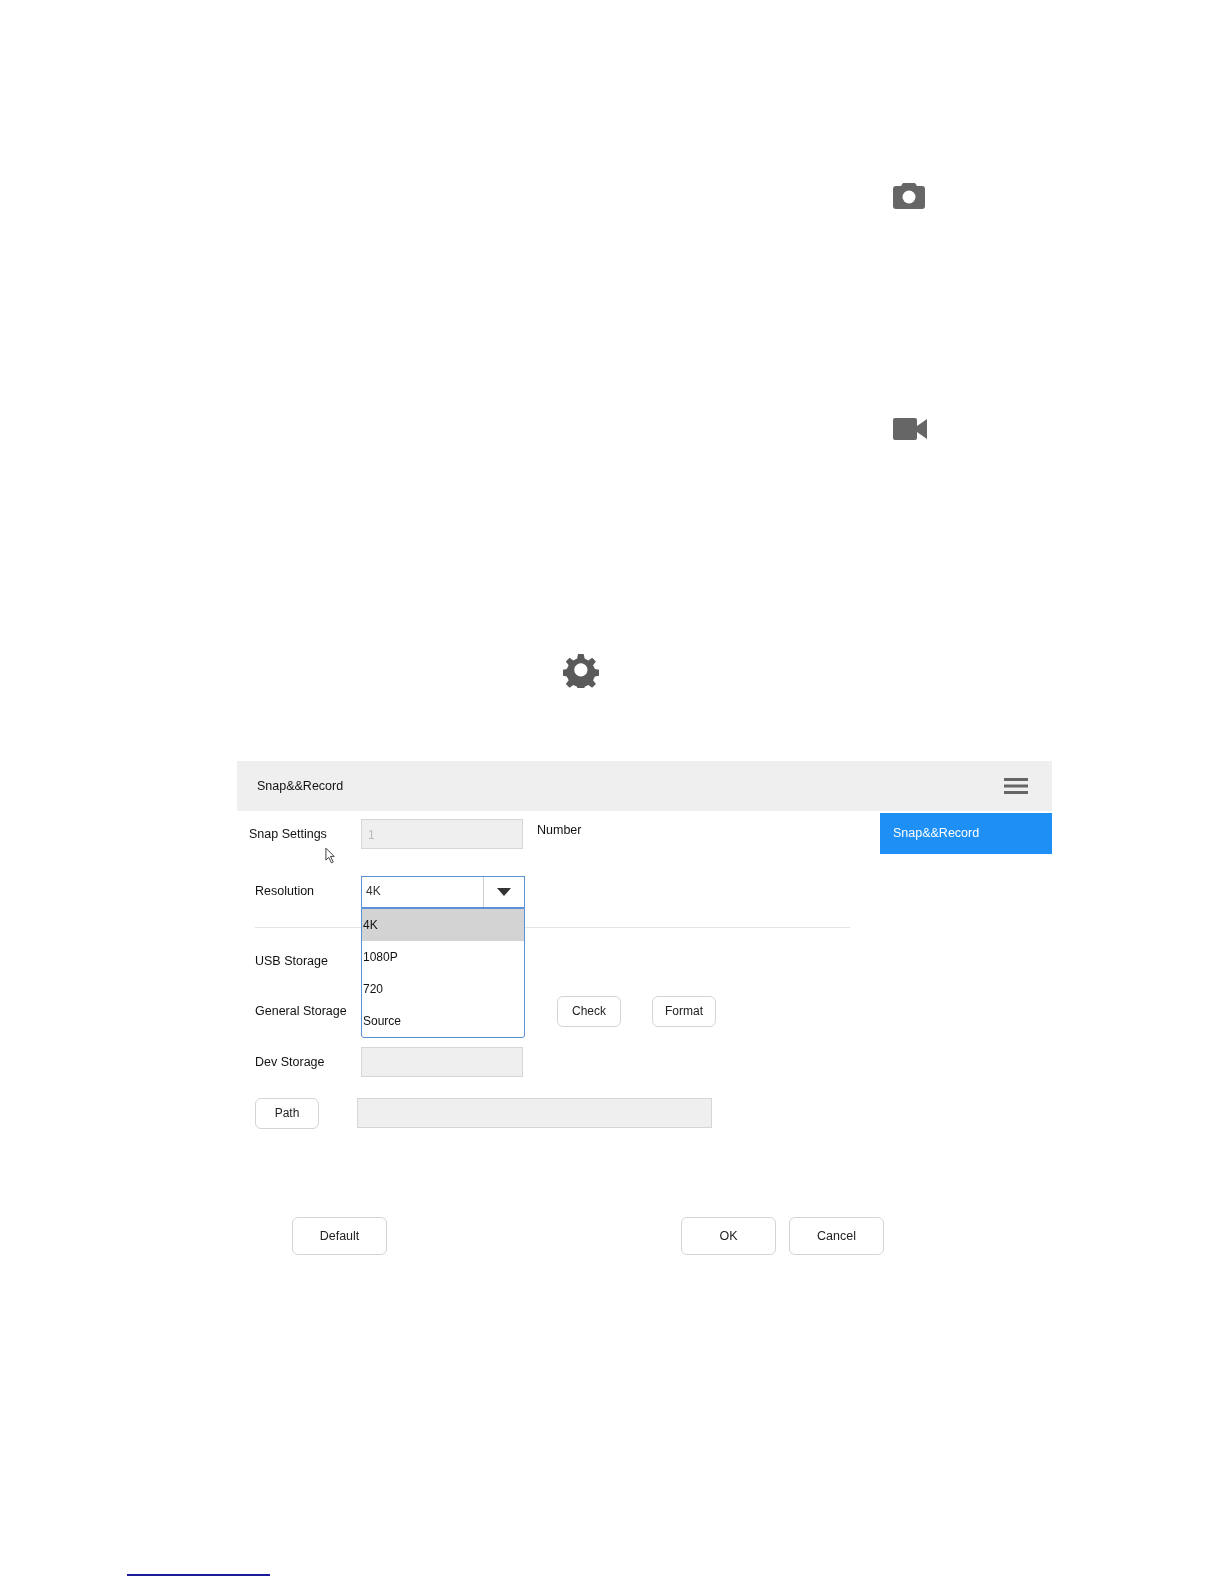 This screenshot has height=1584, width=1224. Describe the element at coordinates (301, 1011) in the screenshot. I see `field-label: General Storage` at that location.